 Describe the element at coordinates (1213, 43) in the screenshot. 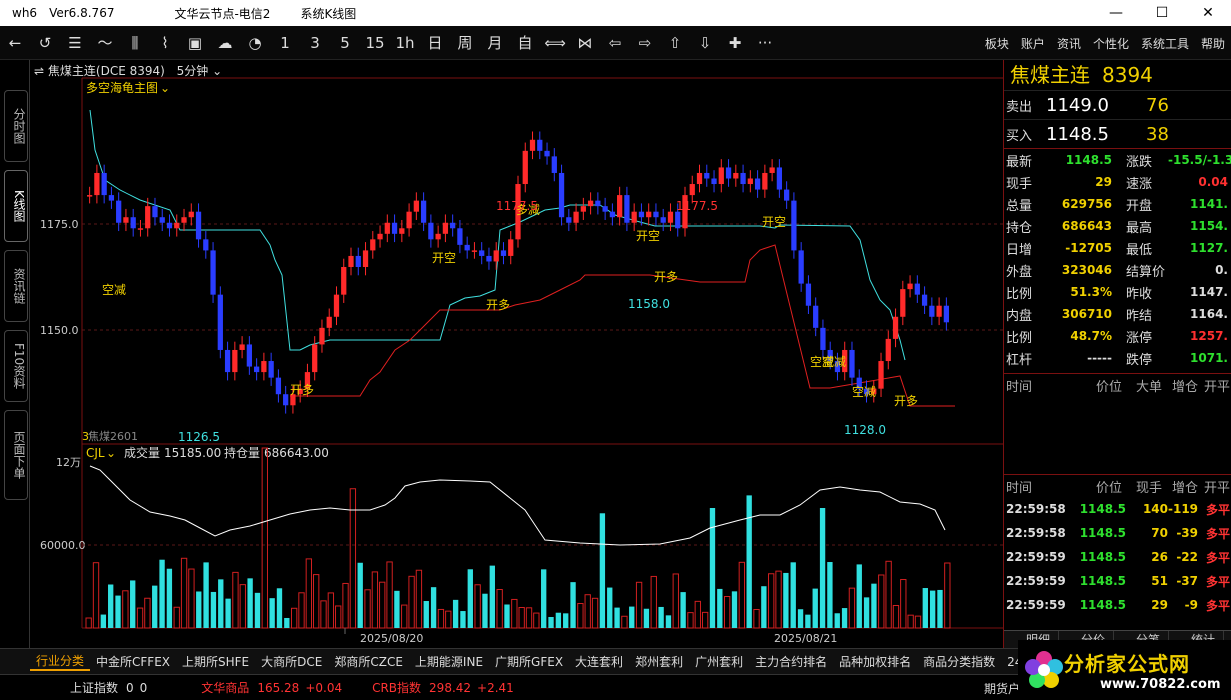

I see `menu-help: 帮助` at that location.